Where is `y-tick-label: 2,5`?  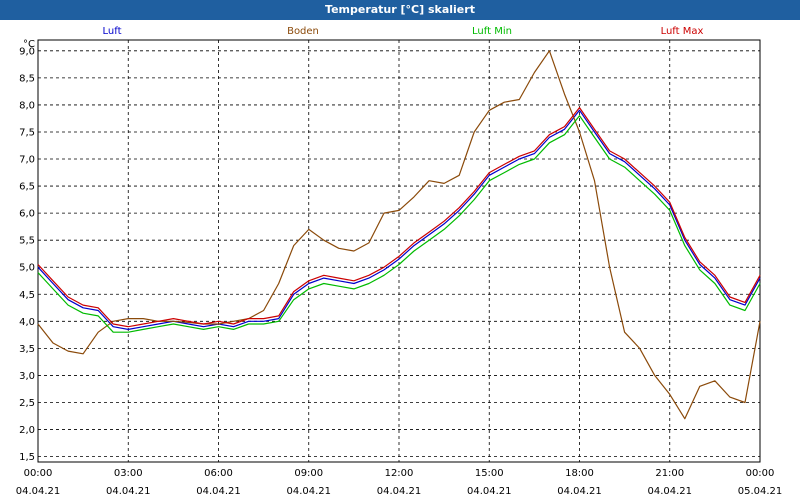
y-tick-label: 2,5 is located at coordinates (27, 403).